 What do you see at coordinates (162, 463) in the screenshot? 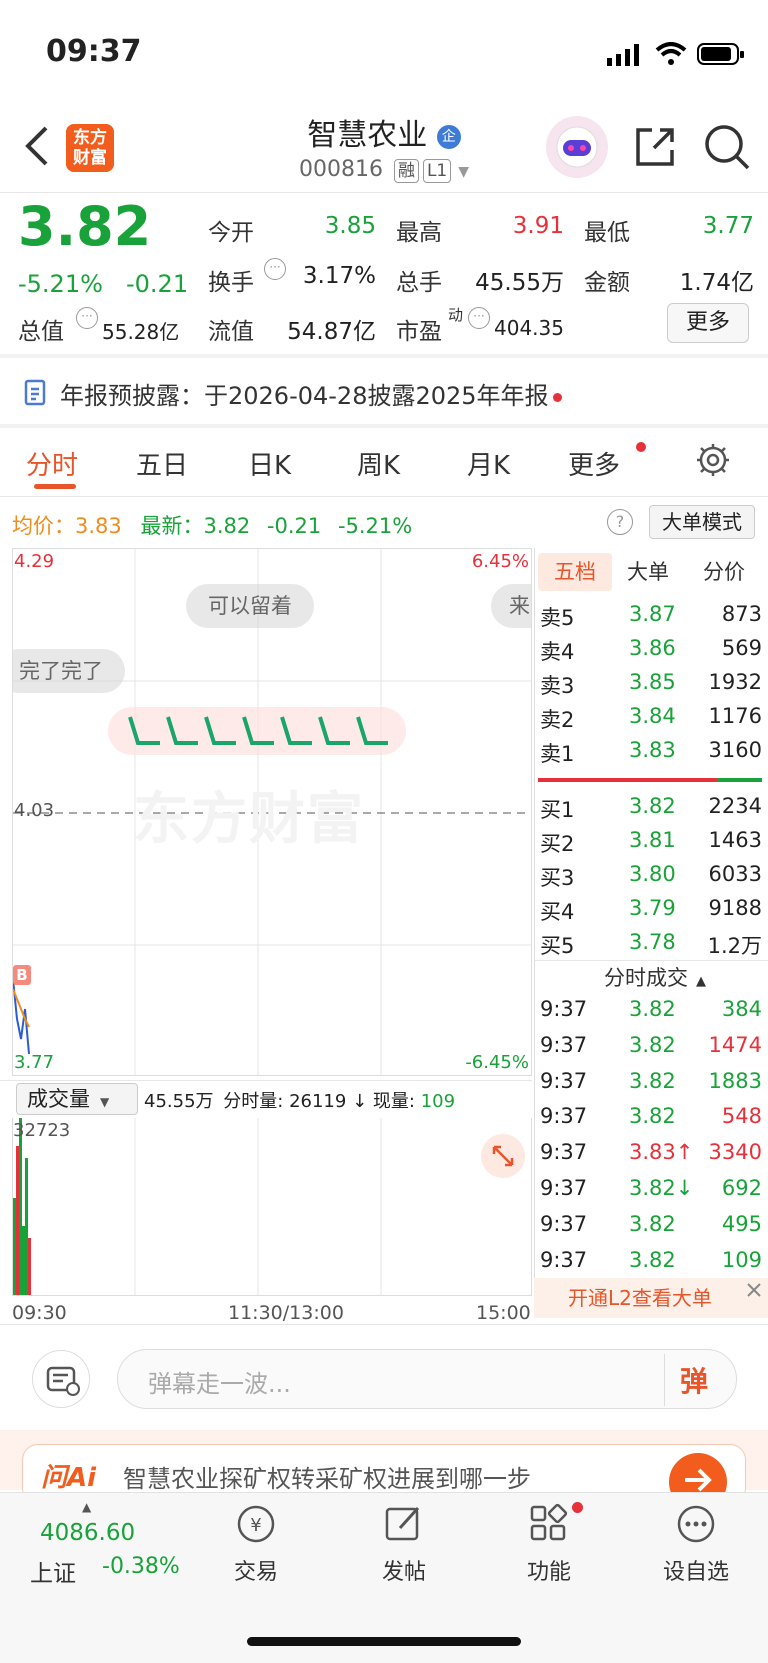
I see `tab-five-day: 五日` at bounding box center [162, 463].